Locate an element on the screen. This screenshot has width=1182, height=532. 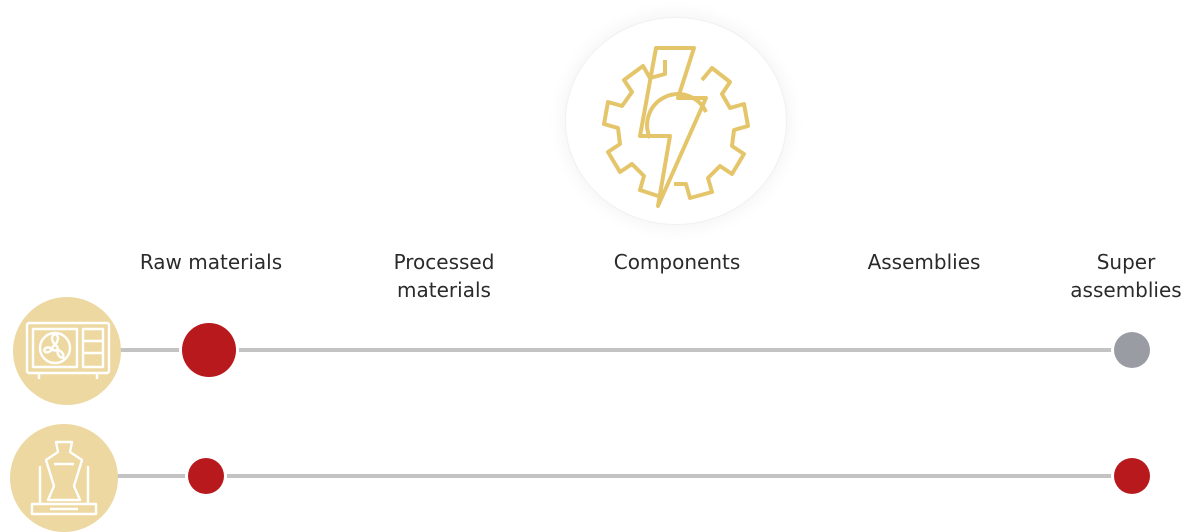
air-conditioner-unit-icon is located at coordinates (68, 350).